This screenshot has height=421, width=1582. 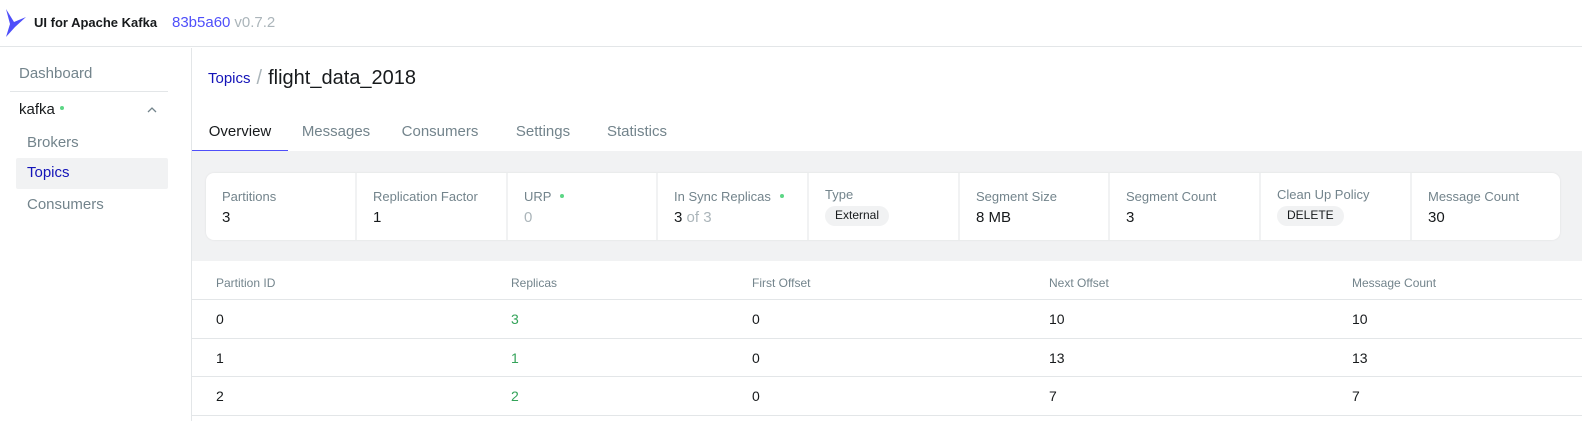 I want to click on metric-message-count: Message Count 30, so click(x=1486, y=206).